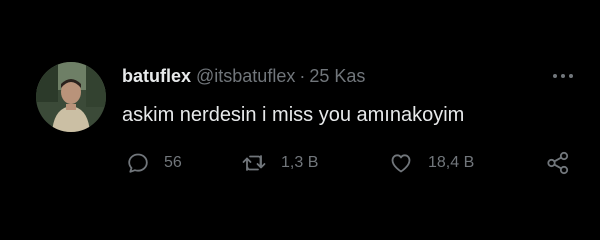 The height and width of the screenshot is (240, 600). Describe the element at coordinates (279, 163) in the screenshot. I see `retweet-button: 1,3 B` at that location.